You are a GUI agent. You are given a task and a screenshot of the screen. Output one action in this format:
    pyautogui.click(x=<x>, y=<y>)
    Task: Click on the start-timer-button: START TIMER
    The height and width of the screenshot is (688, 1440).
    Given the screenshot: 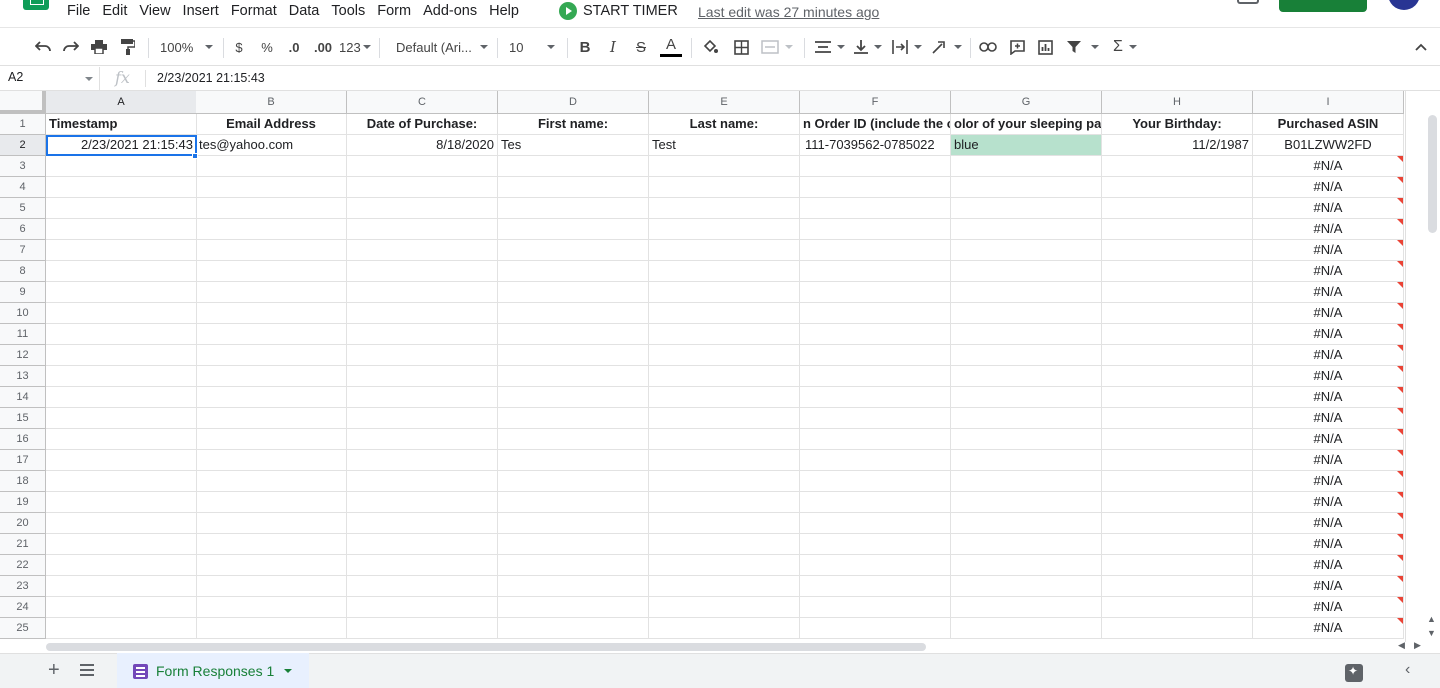 What is the action you would take?
    pyautogui.click(x=618, y=11)
    